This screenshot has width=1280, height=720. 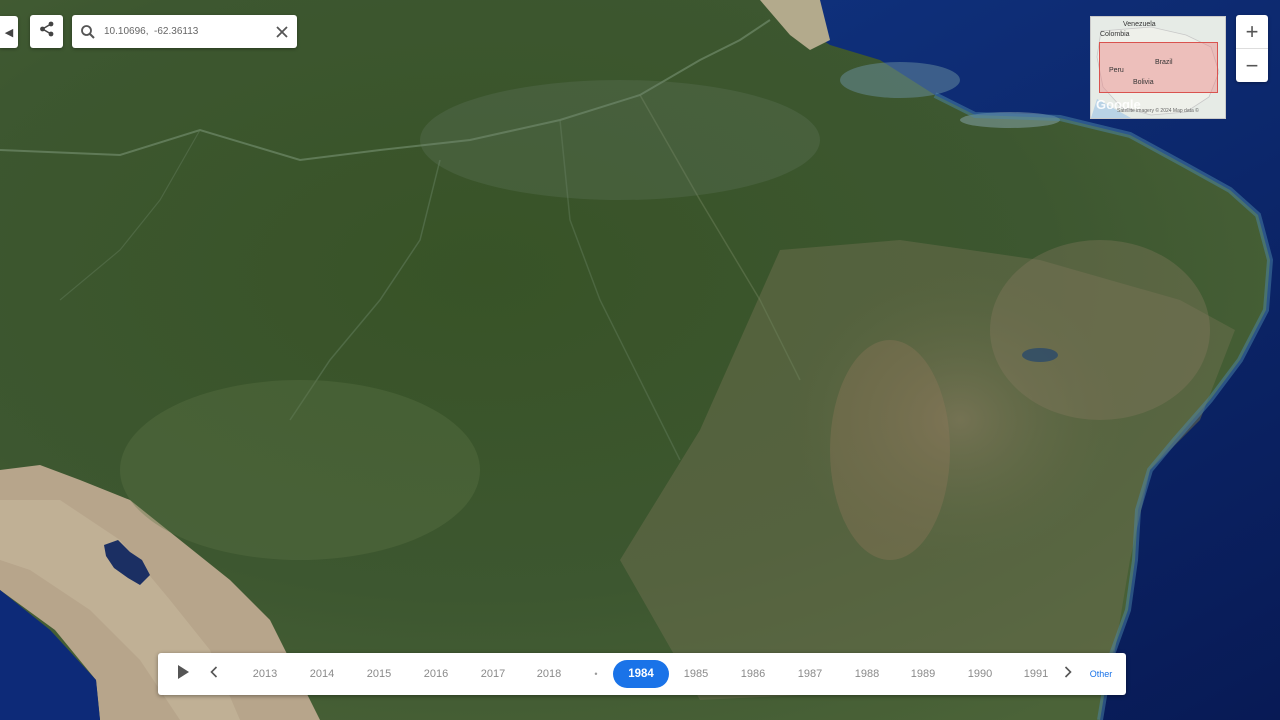 I want to click on minimap-label: Peru, so click(x=1116, y=70).